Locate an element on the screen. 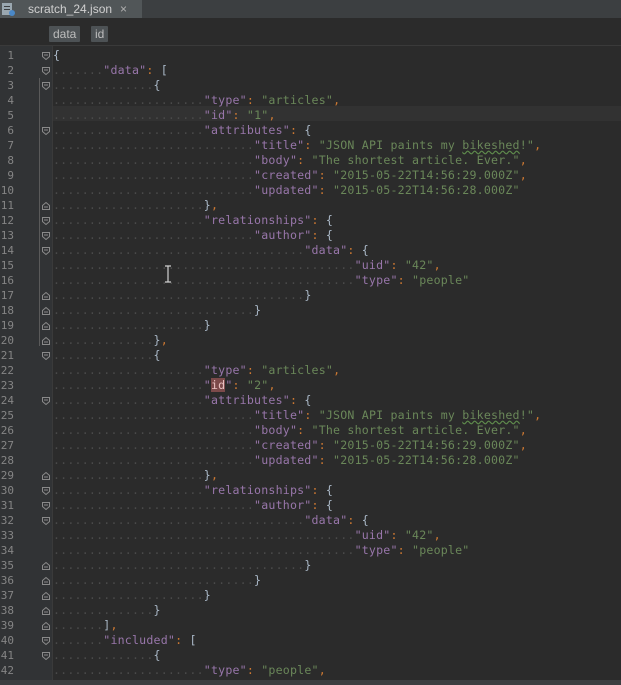 The width and height of the screenshot is (621, 685). code-line: .......], is located at coordinates (85, 625).